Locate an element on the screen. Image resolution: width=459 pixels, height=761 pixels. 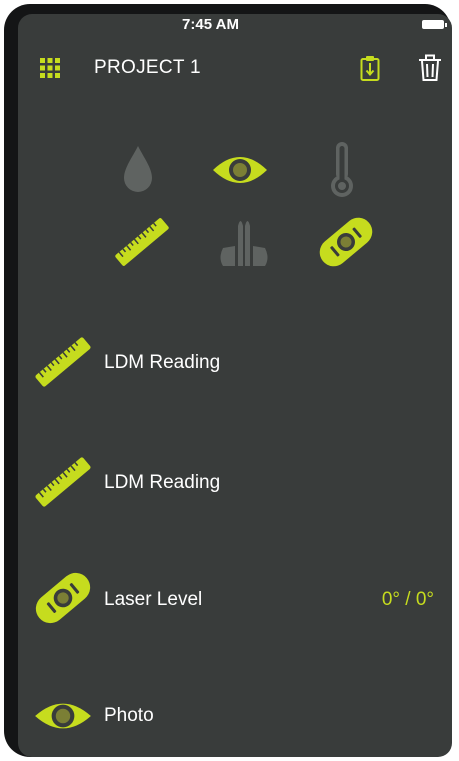
camera-tool-button is located at coordinates (240, 170).